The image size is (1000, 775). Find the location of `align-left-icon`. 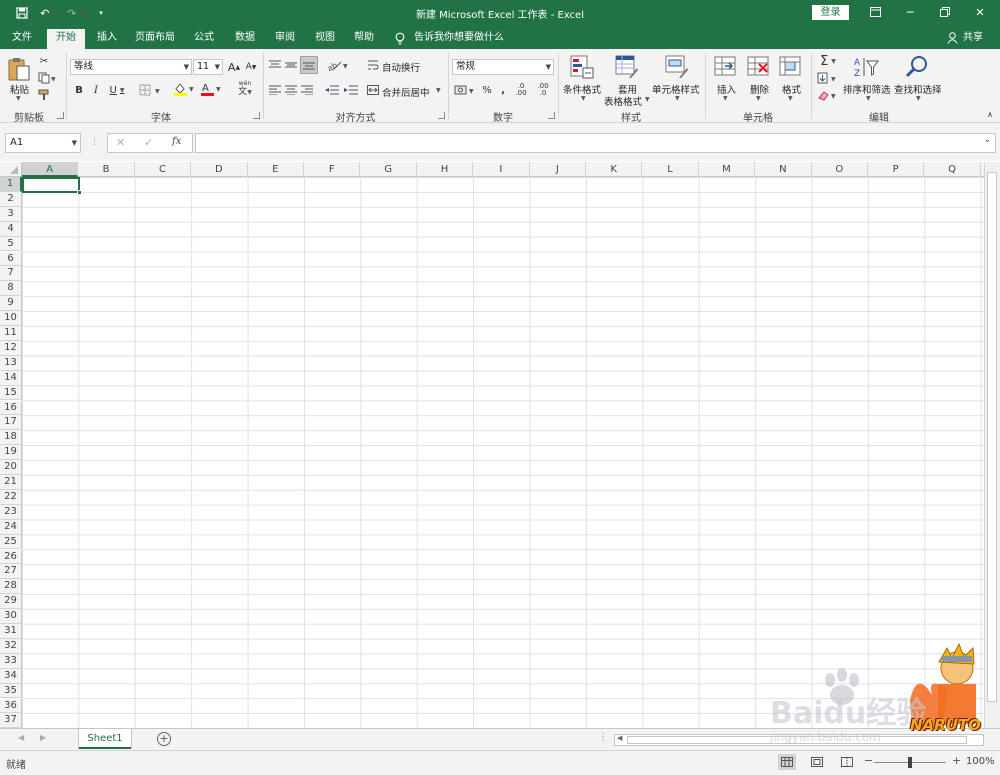

align-left-icon is located at coordinates (275, 90).